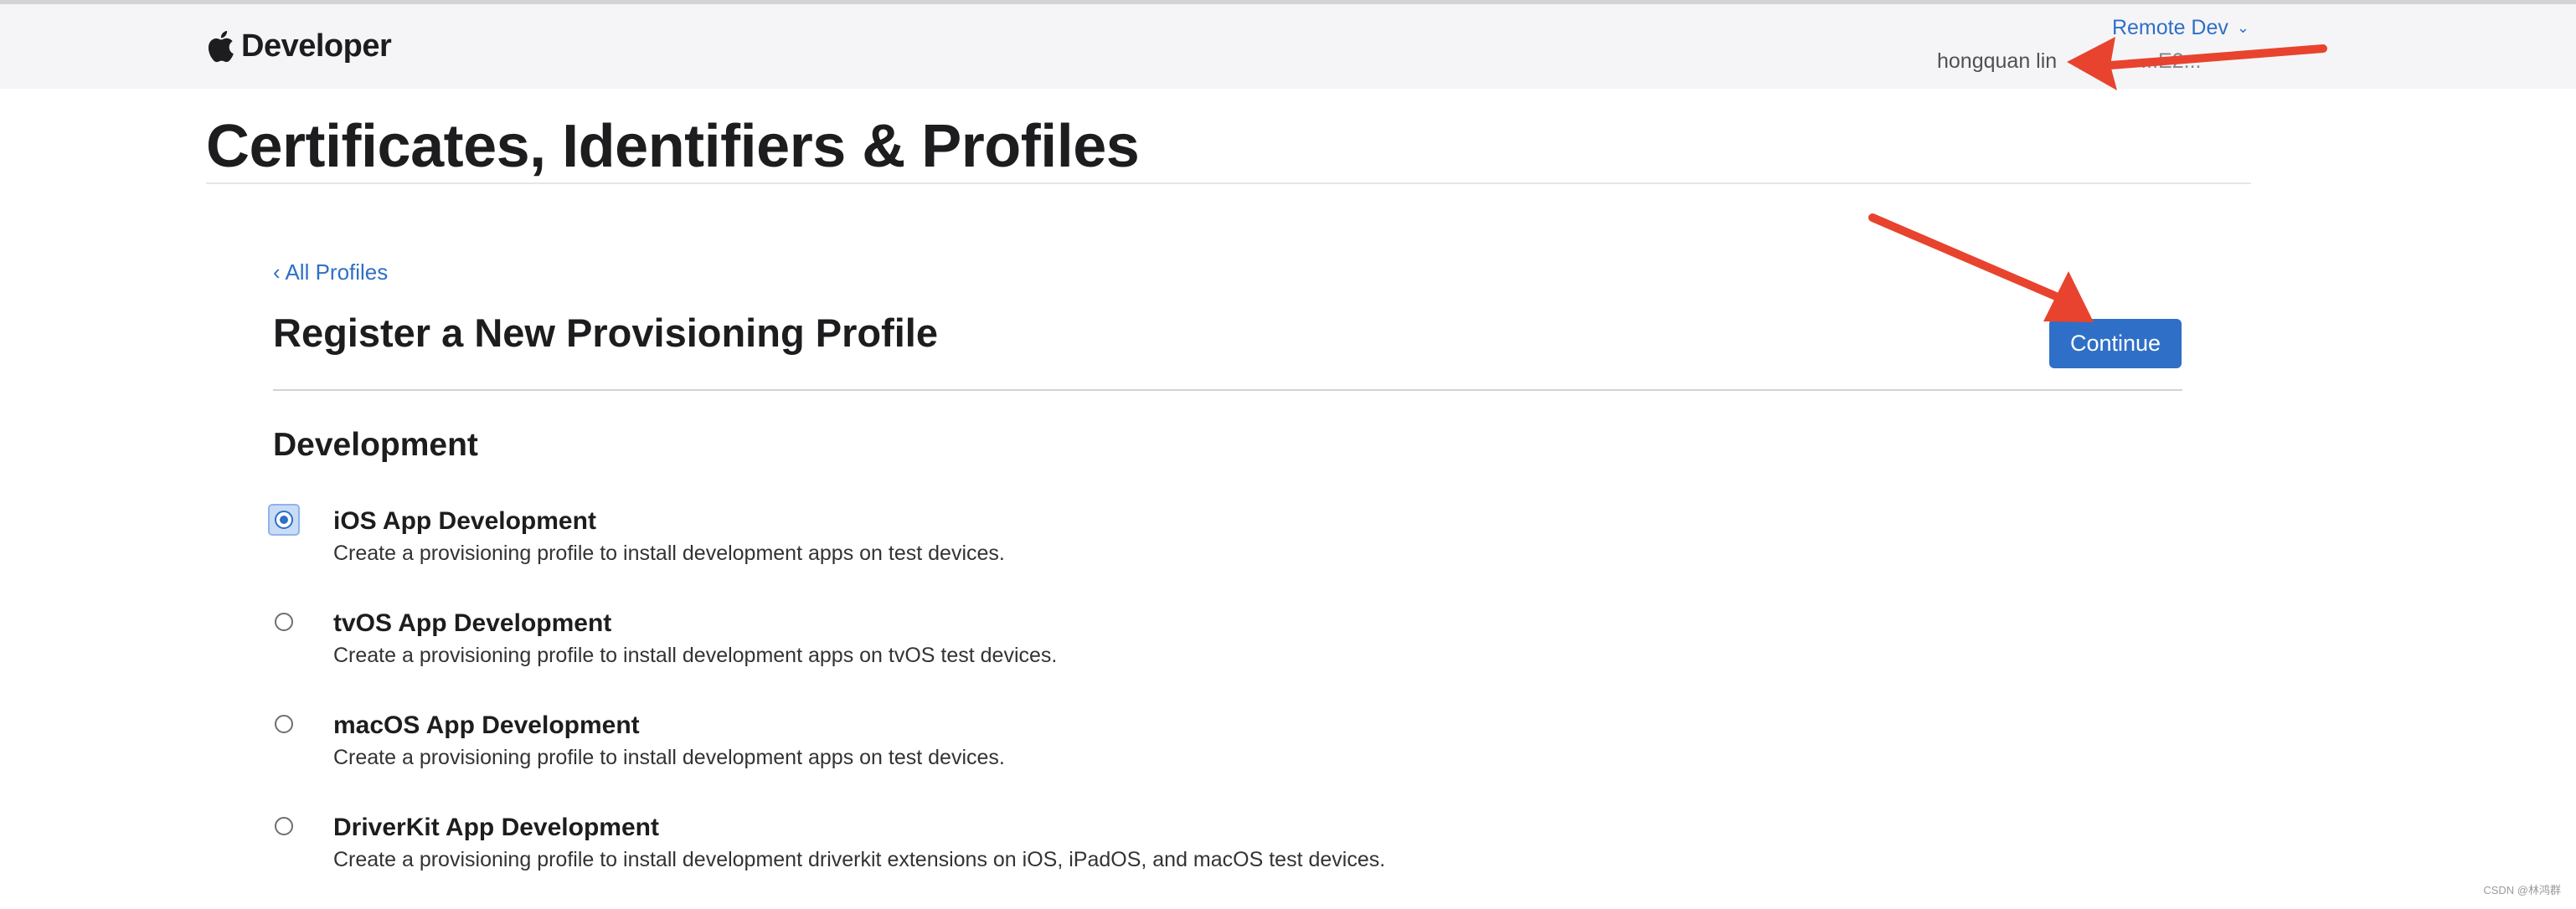 This screenshot has width=2576, height=909. I want to click on all-profiles-link: ‹ All Profiles, so click(330, 272).